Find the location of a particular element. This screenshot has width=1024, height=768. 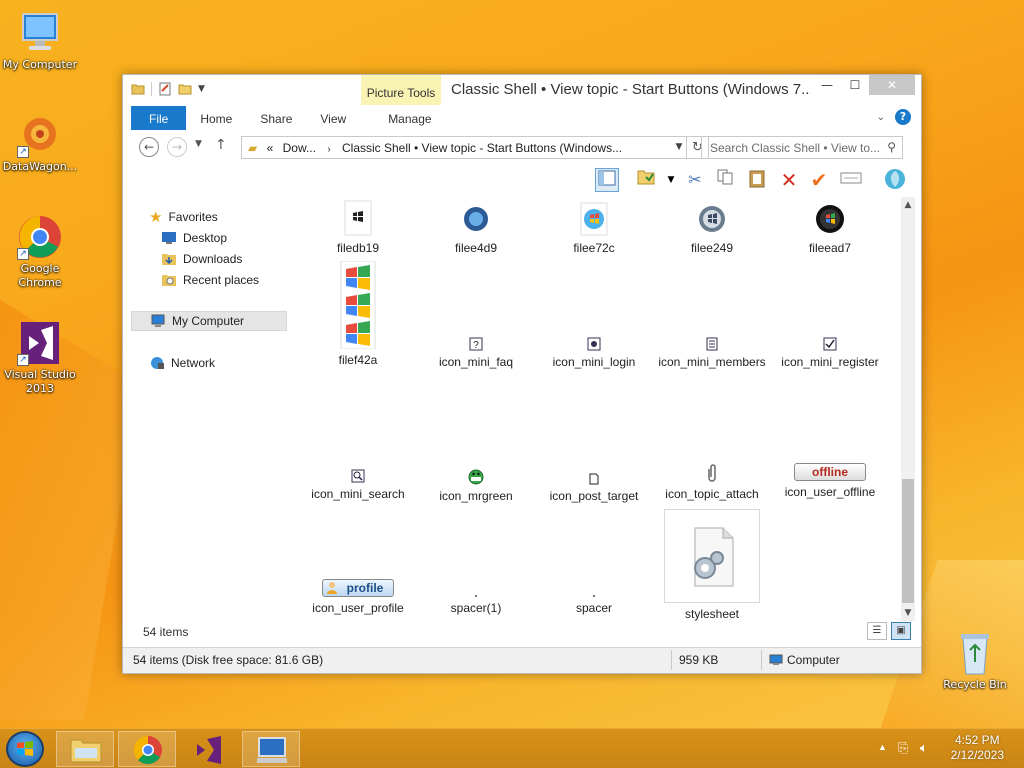

file-item: icon_mrgreen is located at coordinates (476, 486).